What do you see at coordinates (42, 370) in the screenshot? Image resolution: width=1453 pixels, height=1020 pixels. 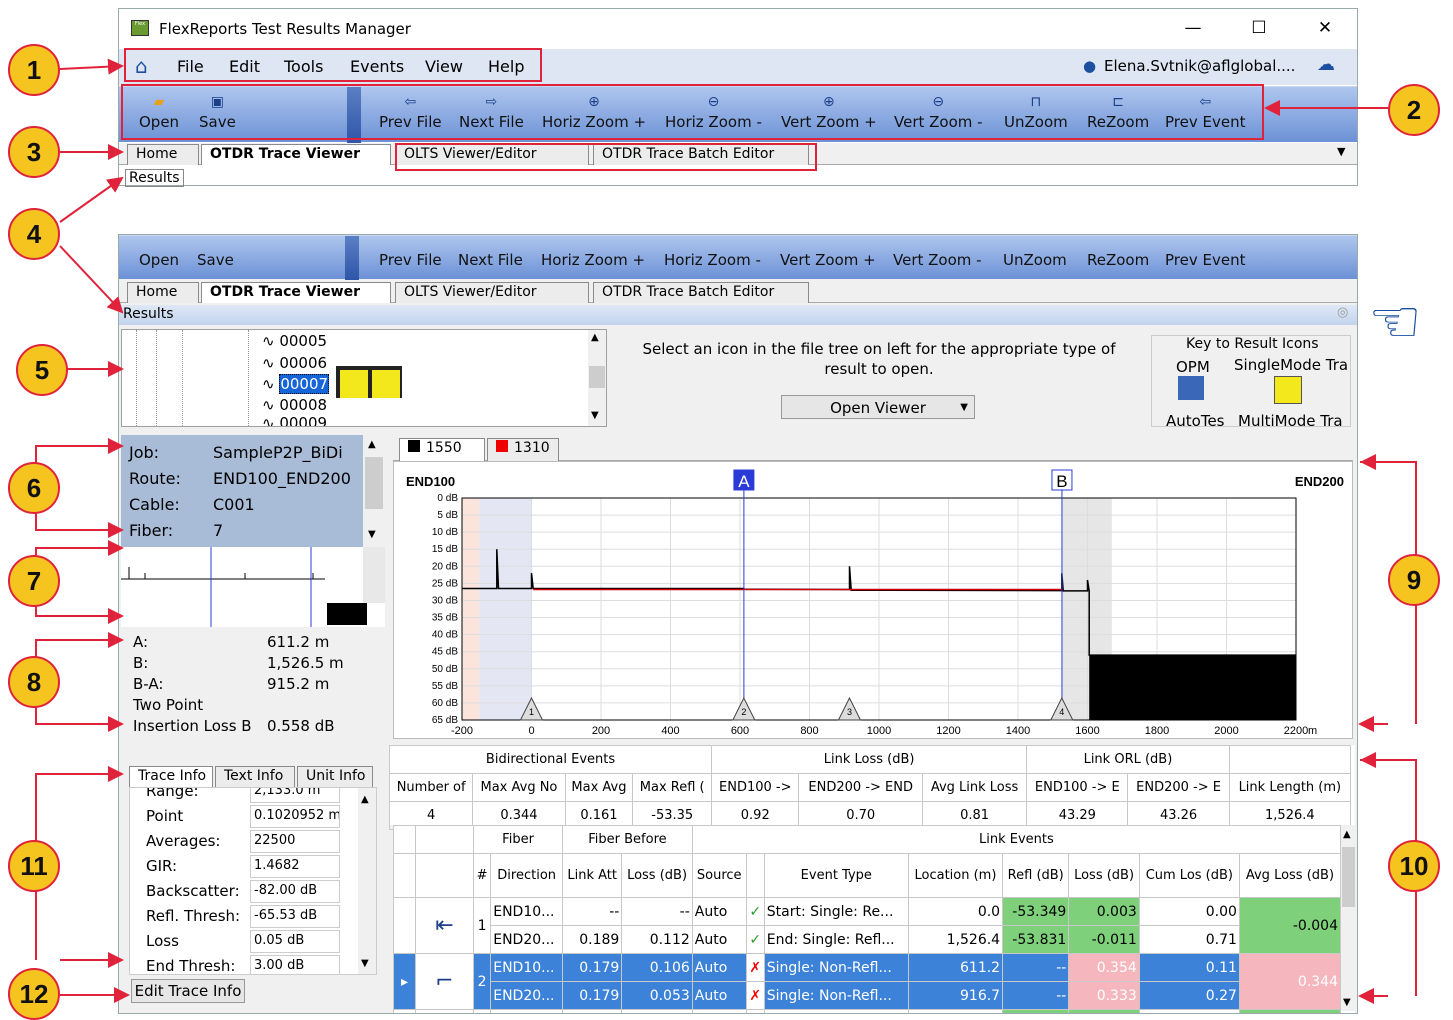 I see `callout-5: 5` at bounding box center [42, 370].